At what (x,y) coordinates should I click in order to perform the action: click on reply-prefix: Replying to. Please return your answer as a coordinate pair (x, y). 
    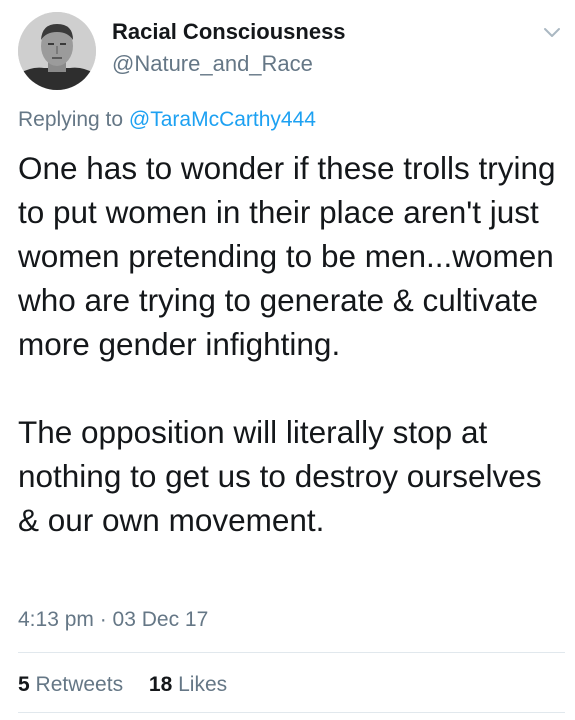
    Looking at the image, I should click on (71, 119).